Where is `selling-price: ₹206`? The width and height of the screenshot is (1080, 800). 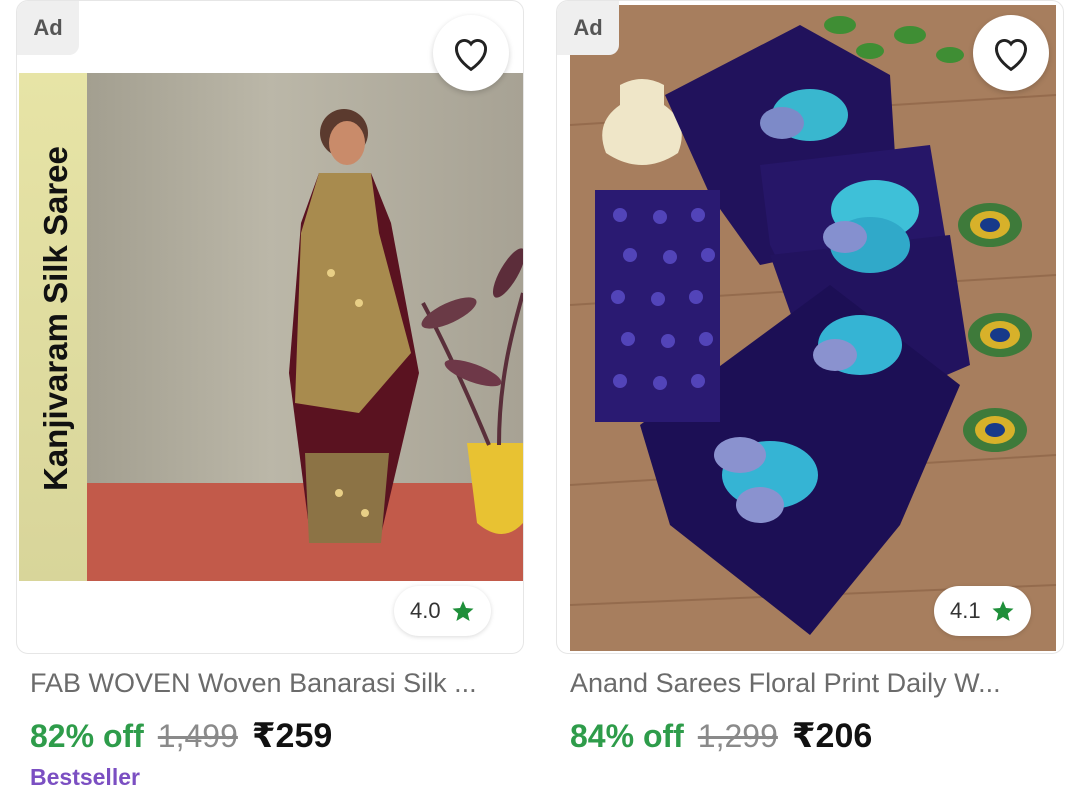 selling-price: ₹206 is located at coordinates (832, 736).